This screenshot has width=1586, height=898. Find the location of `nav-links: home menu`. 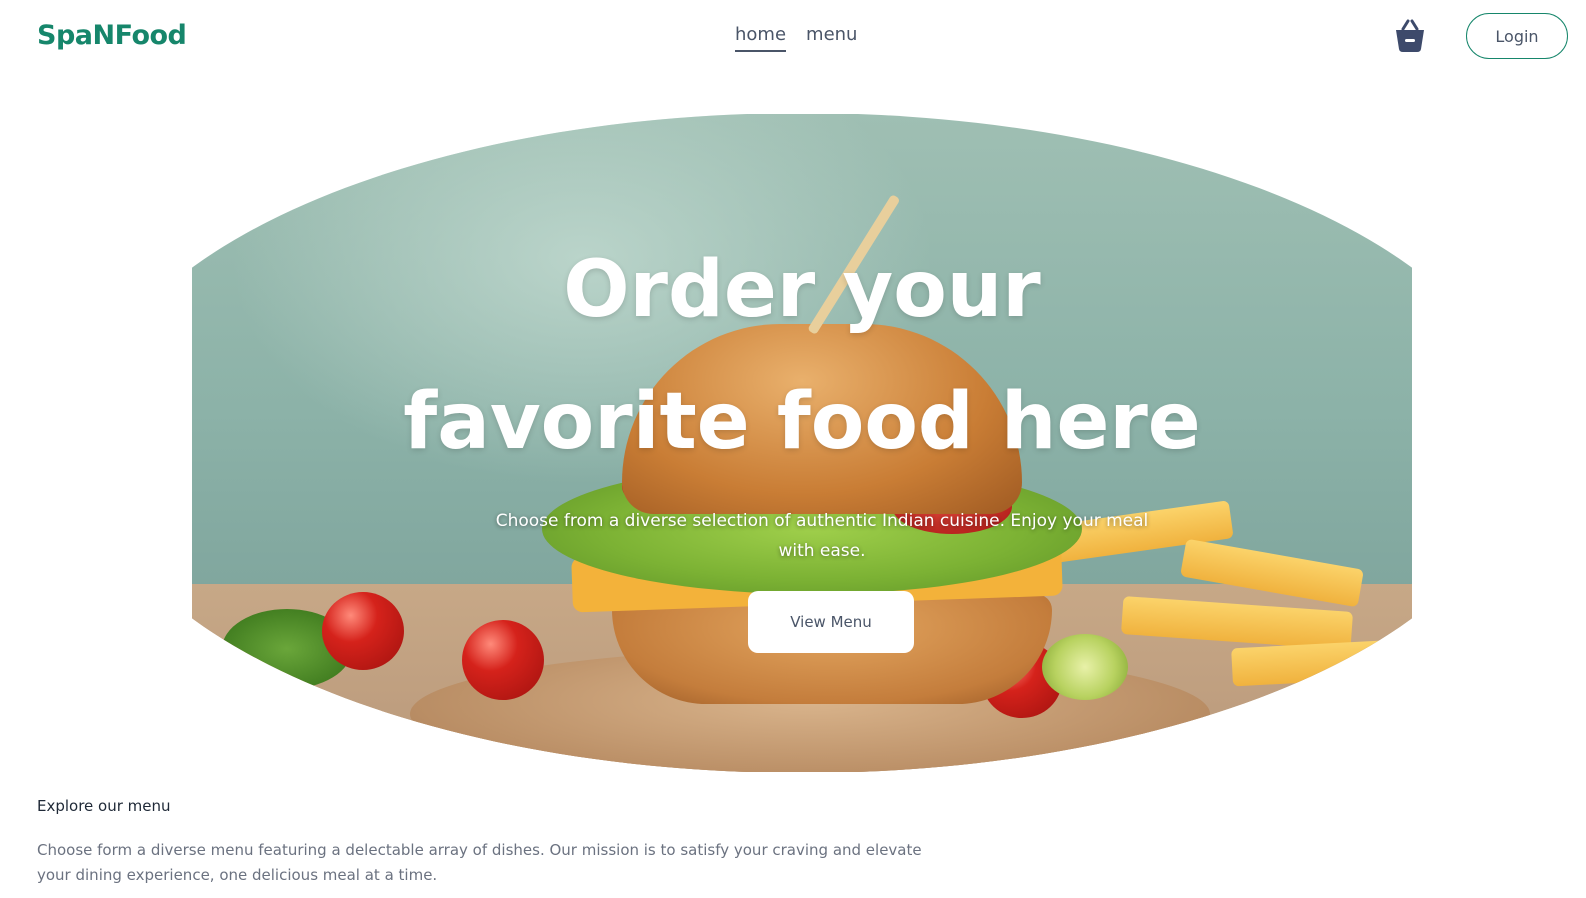

nav-links: home menu is located at coordinates (796, 37).